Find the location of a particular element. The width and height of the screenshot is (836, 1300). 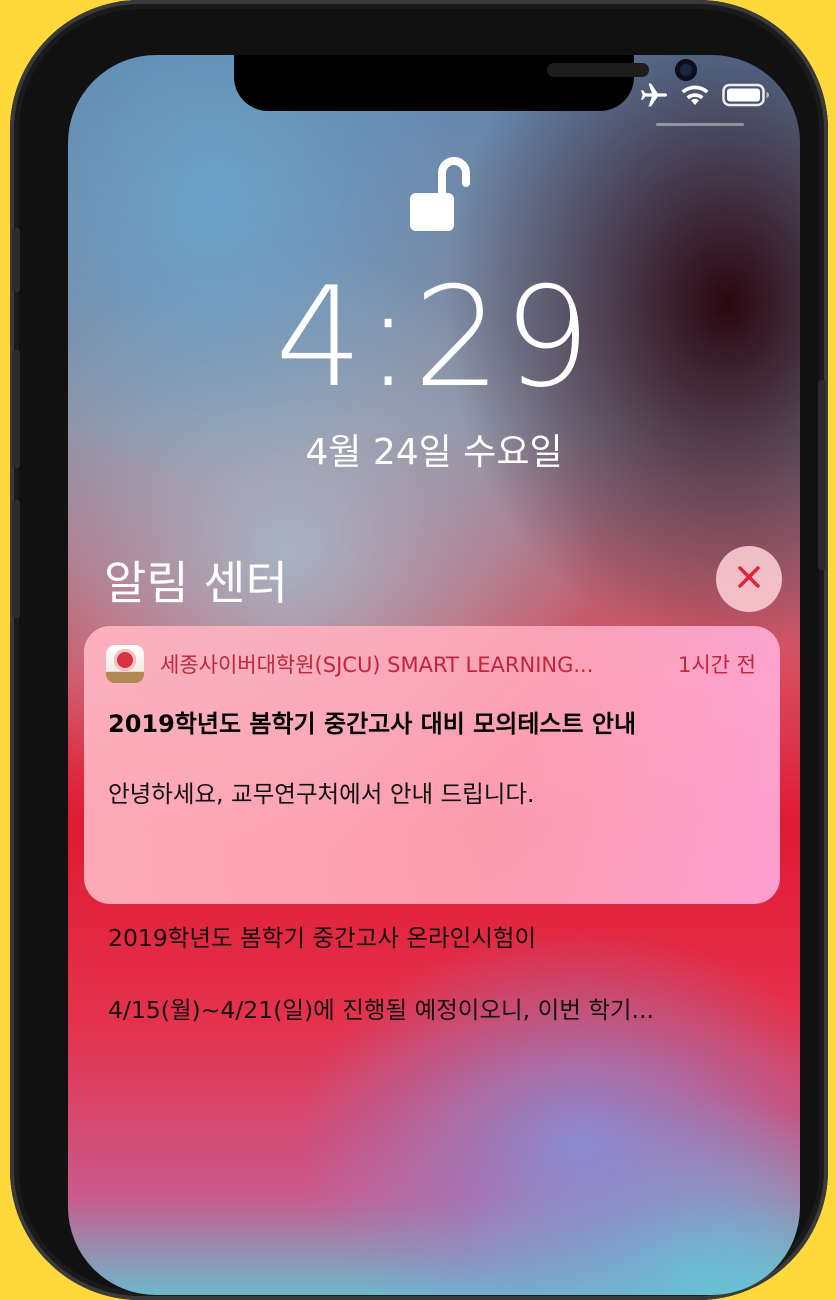

status-bar is located at coordinates (705, 95).